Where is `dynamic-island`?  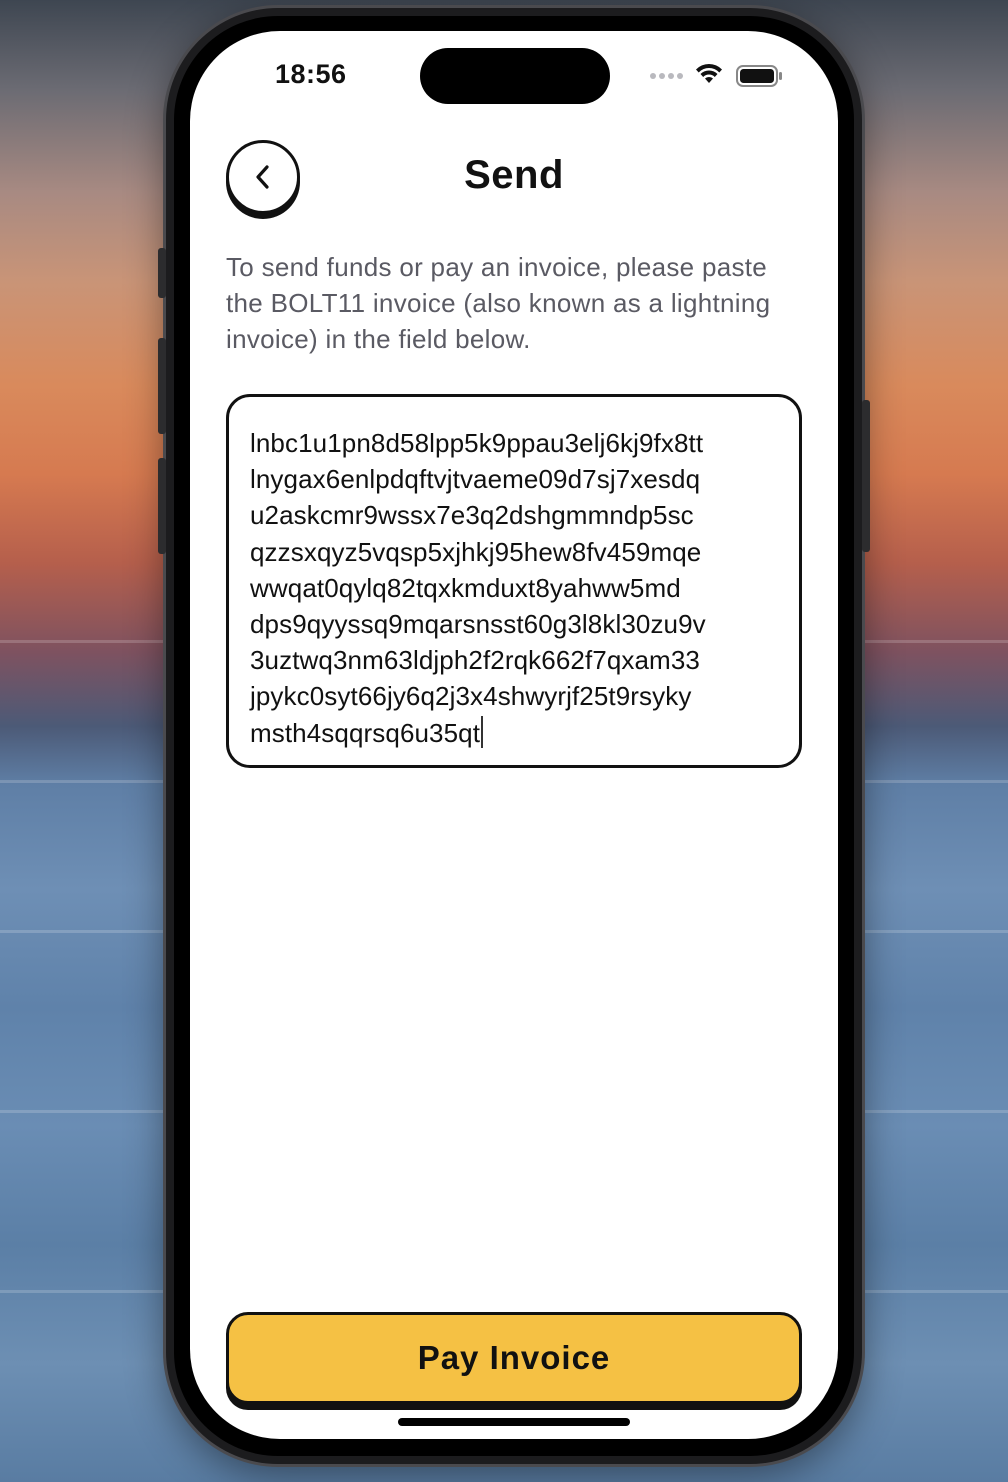
dynamic-island is located at coordinates (515, 76).